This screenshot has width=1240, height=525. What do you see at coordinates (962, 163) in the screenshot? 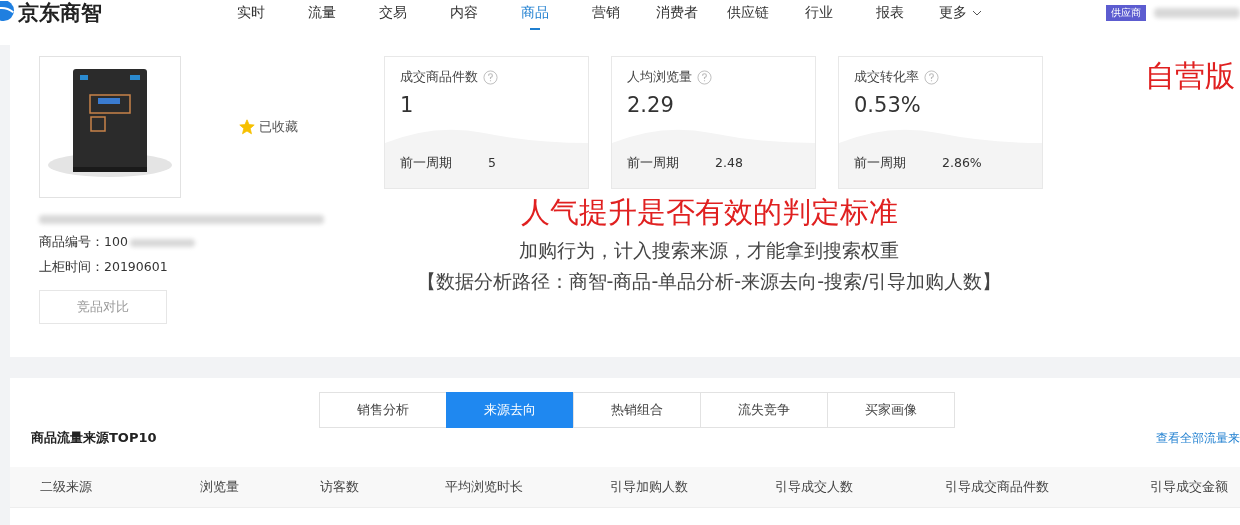
I see `previous-period-value: 2.86%` at bounding box center [962, 163].